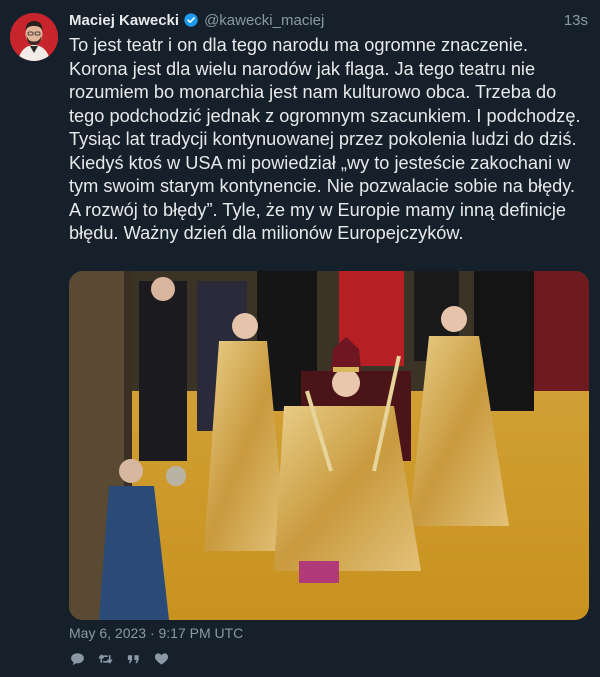 The height and width of the screenshot is (677, 600). What do you see at coordinates (191, 20) in the screenshot?
I see `verified-badge-icon` at bounding box center [191, 20].